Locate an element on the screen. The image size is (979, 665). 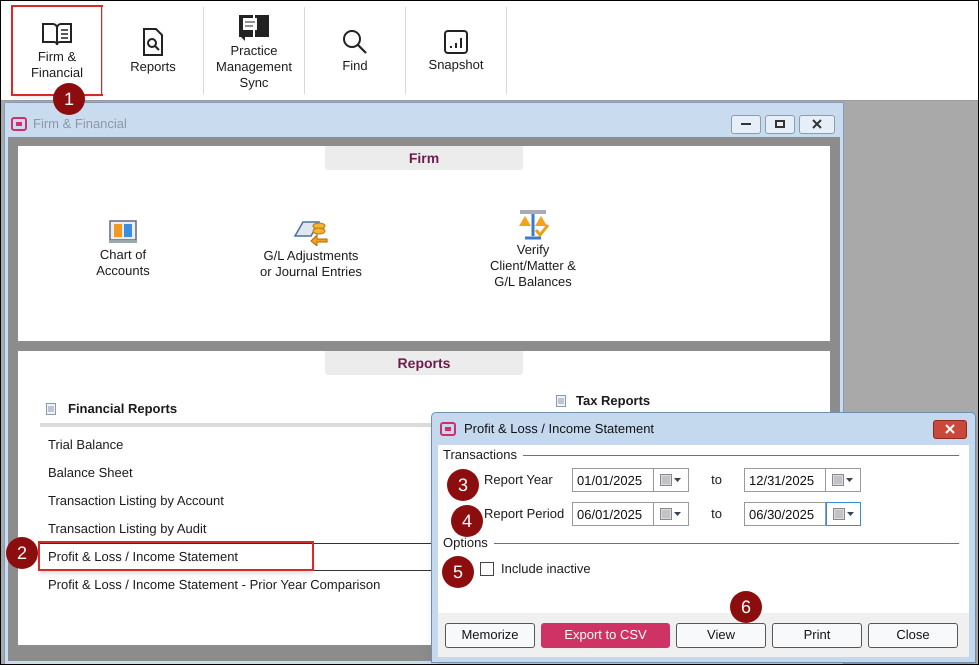
book-icon is located at coordinates (57, 33).